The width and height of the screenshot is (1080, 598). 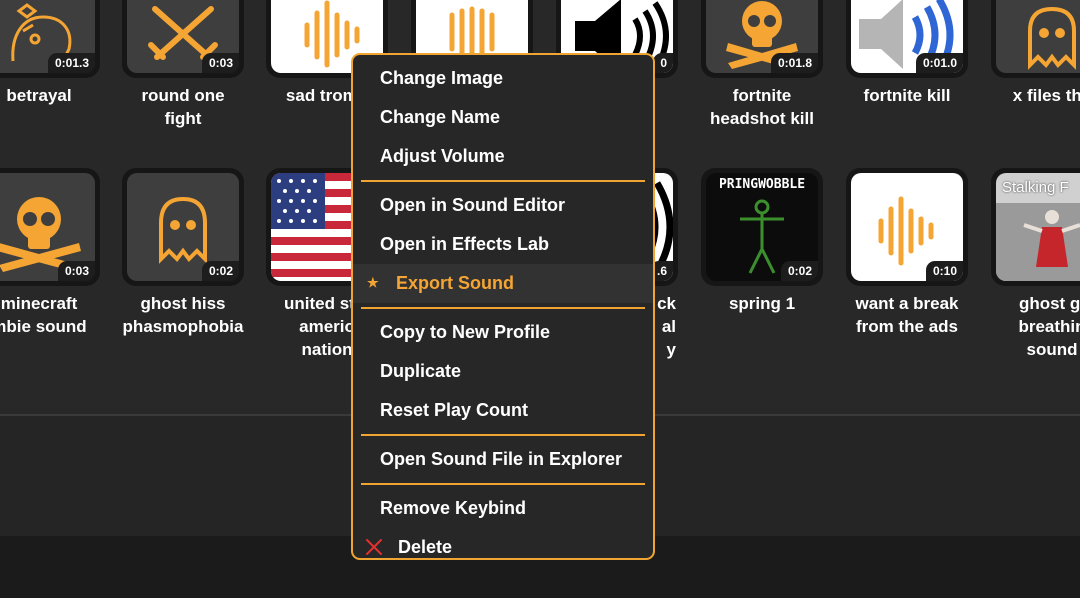 What do you see at coordinates (183, 107) in the screenshot?
I see `tile-label: round one fight` at bounding box center [183, 107].